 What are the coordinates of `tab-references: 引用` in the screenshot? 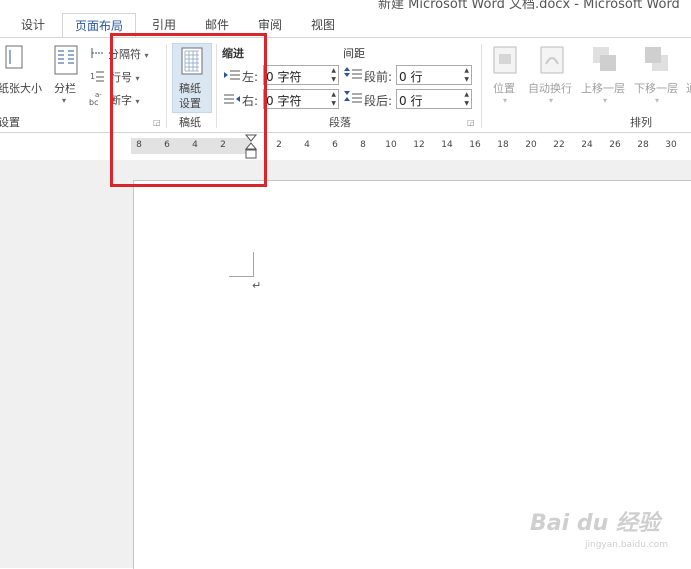 It's located at (164, 25).